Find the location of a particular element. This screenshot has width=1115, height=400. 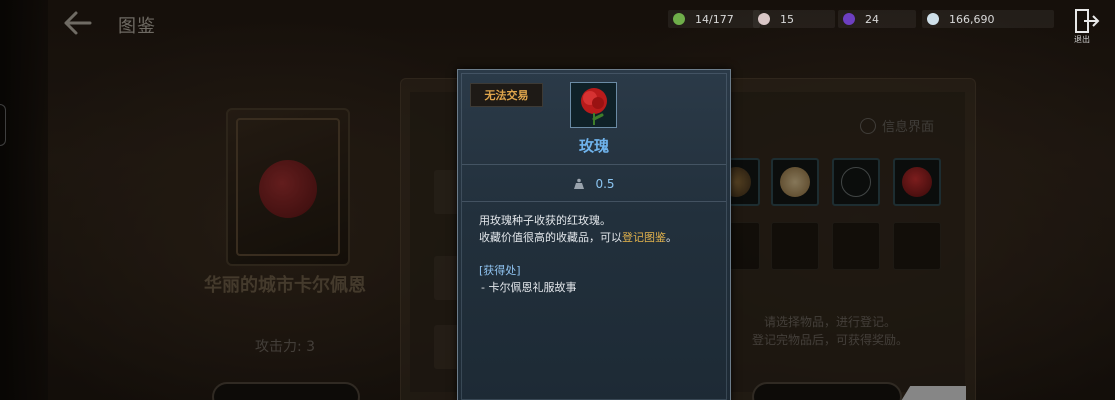

resource-pearl: 15 is located at coordinates (794, 19).